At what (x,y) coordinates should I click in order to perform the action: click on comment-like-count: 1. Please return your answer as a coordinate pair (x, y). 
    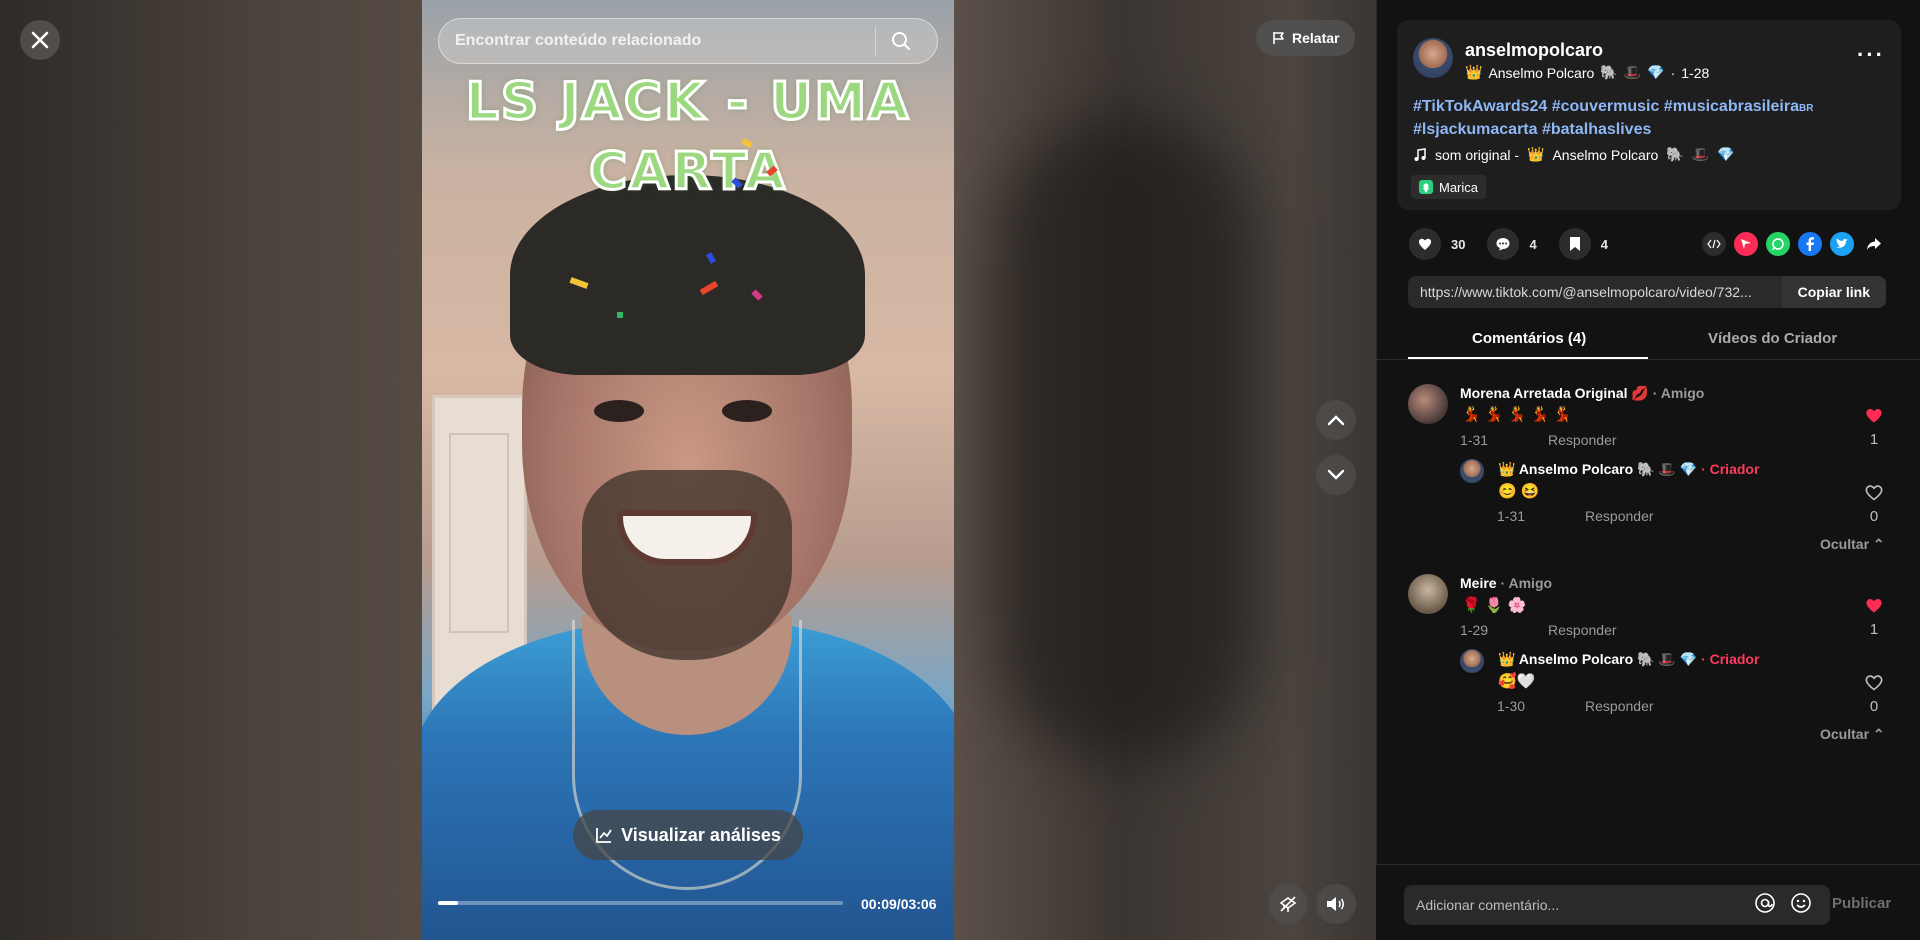
    Looking at the image, I should click on (1874, 439).